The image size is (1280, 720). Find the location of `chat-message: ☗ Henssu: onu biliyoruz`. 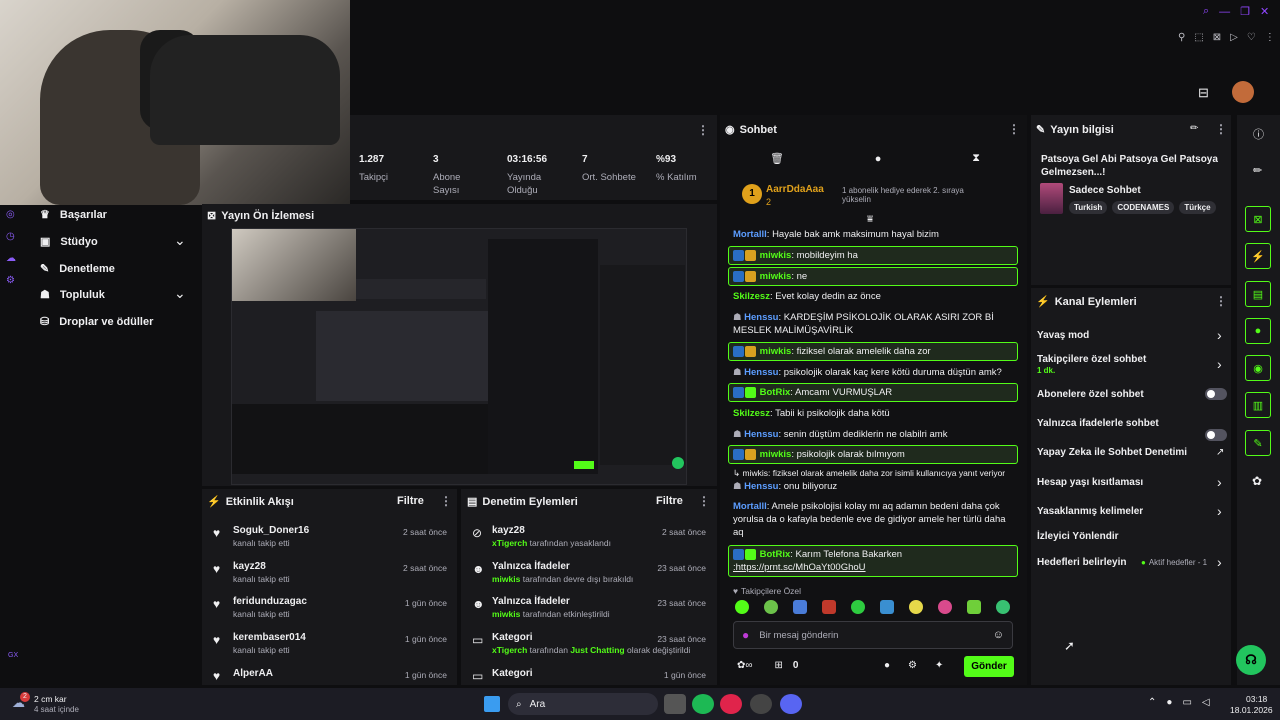

chat-message: ☗ Henssu: onu biliyoruz is located at coordinates (873, 486).